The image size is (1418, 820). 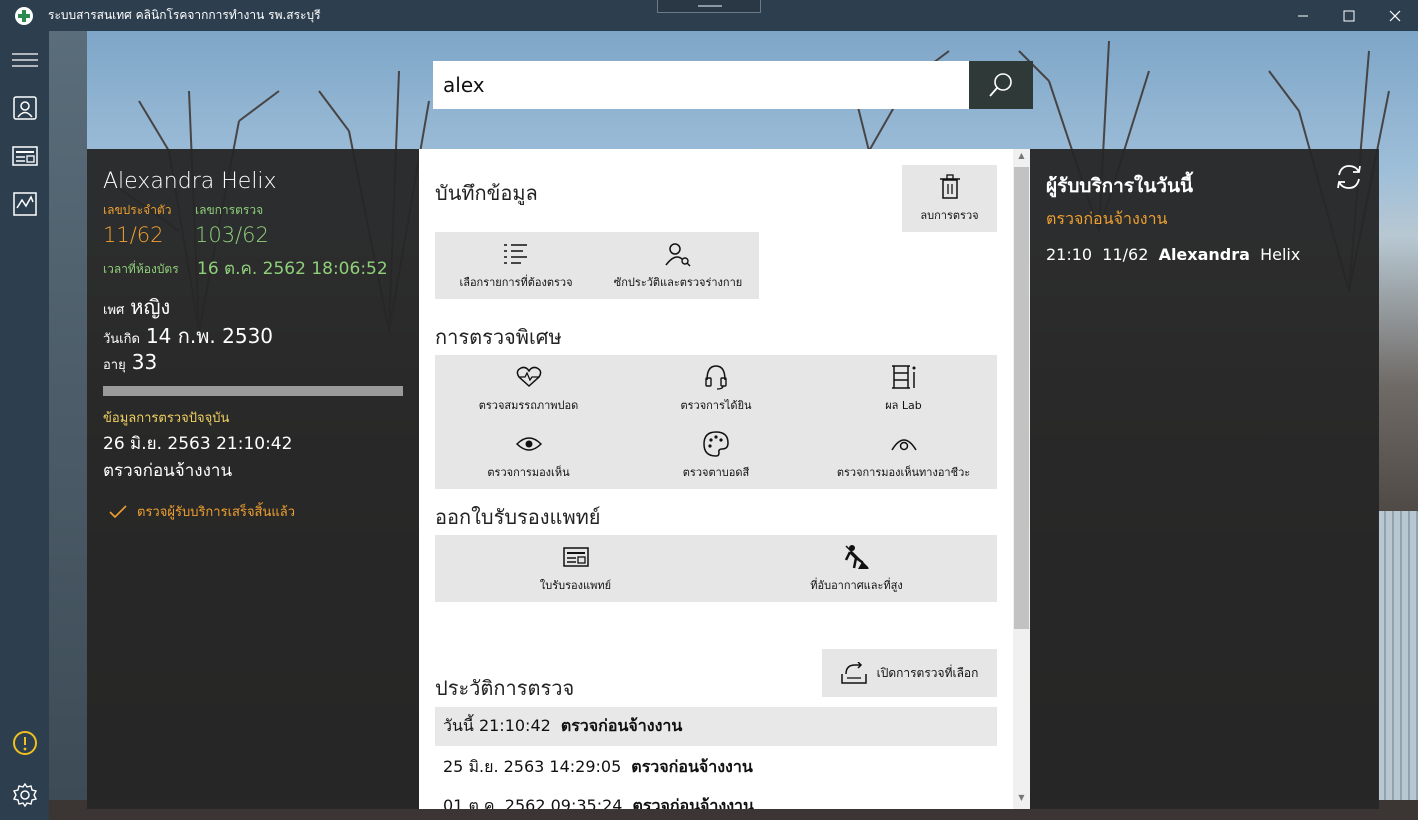 What do you see at coordinates (678, 254) in the screenshot?
I see `person-search-icon` at bounding box center [678, 254].